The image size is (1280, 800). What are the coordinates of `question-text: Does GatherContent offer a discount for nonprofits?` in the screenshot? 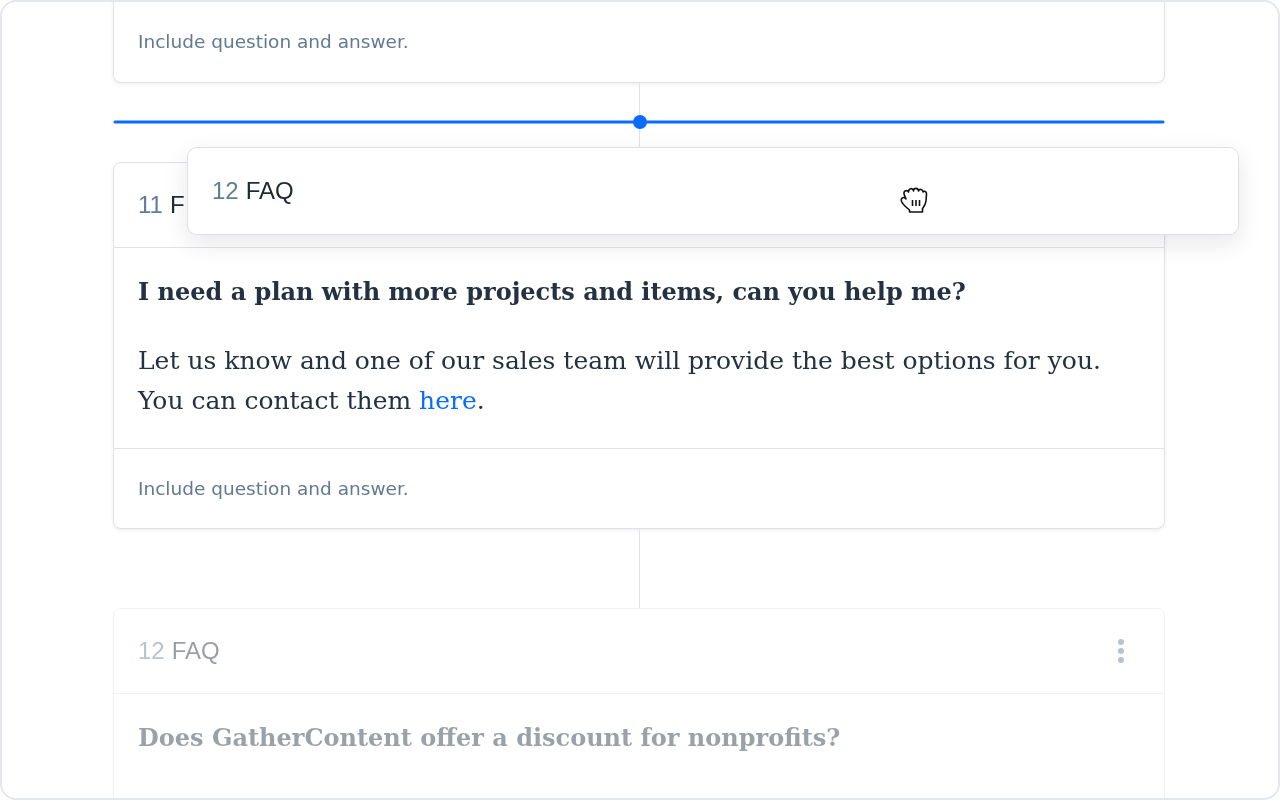 It's located at (490, 738).